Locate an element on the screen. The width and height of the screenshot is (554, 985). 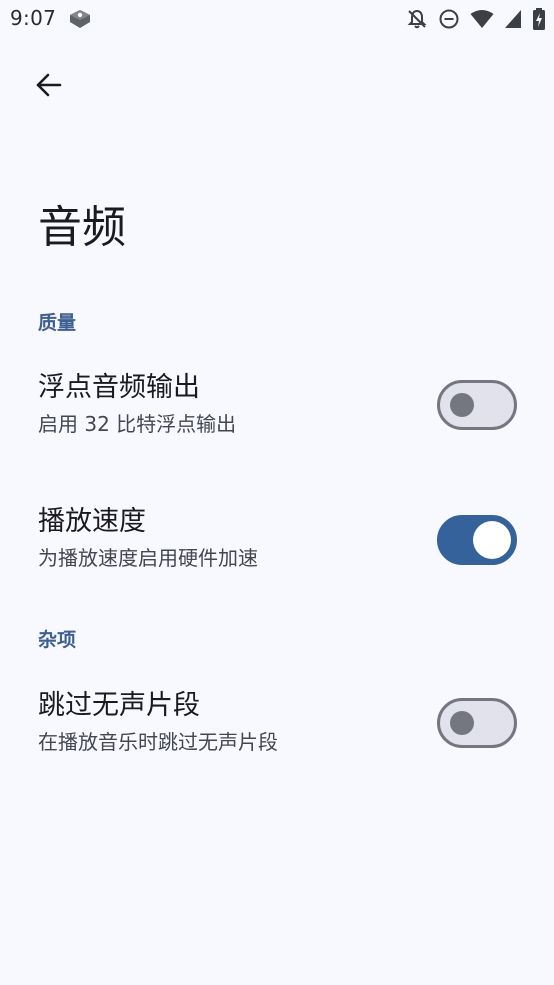
page-title: 音频 is located at coordinates (82, 227).